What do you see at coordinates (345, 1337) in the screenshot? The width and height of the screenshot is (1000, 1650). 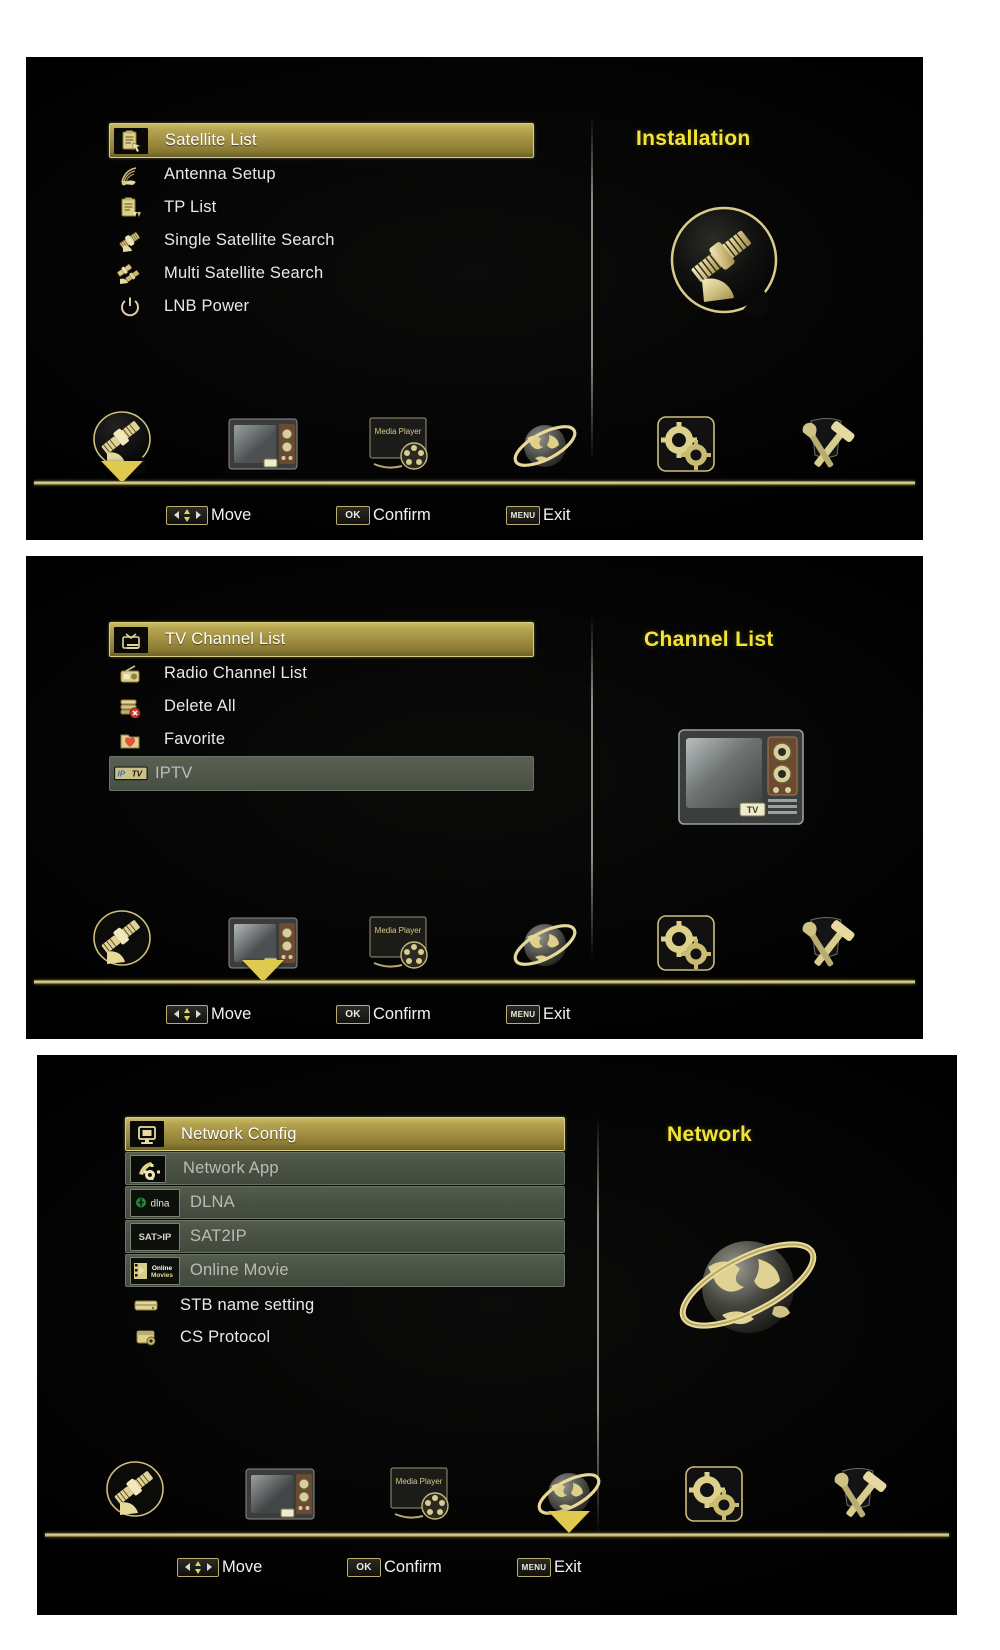 I see `menu-item-cs-protocol: CS Protocol` at bounding box center [345, 1337].